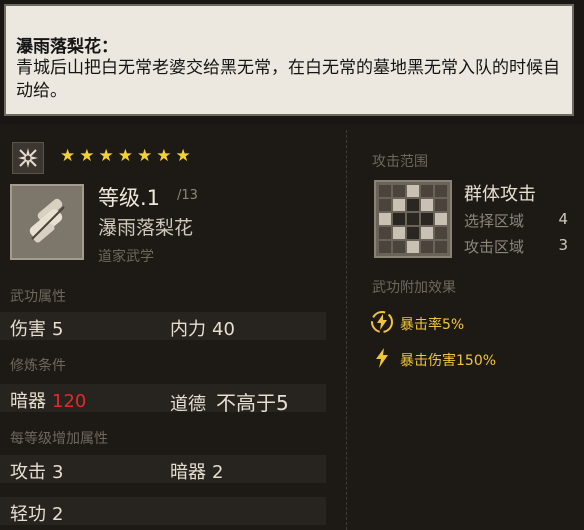 The width and height of the screenshot is (584, 530). Describe the element at coordinates (38, 297) in the screenshot. I see `attributes-label: 武功属性` at that location.